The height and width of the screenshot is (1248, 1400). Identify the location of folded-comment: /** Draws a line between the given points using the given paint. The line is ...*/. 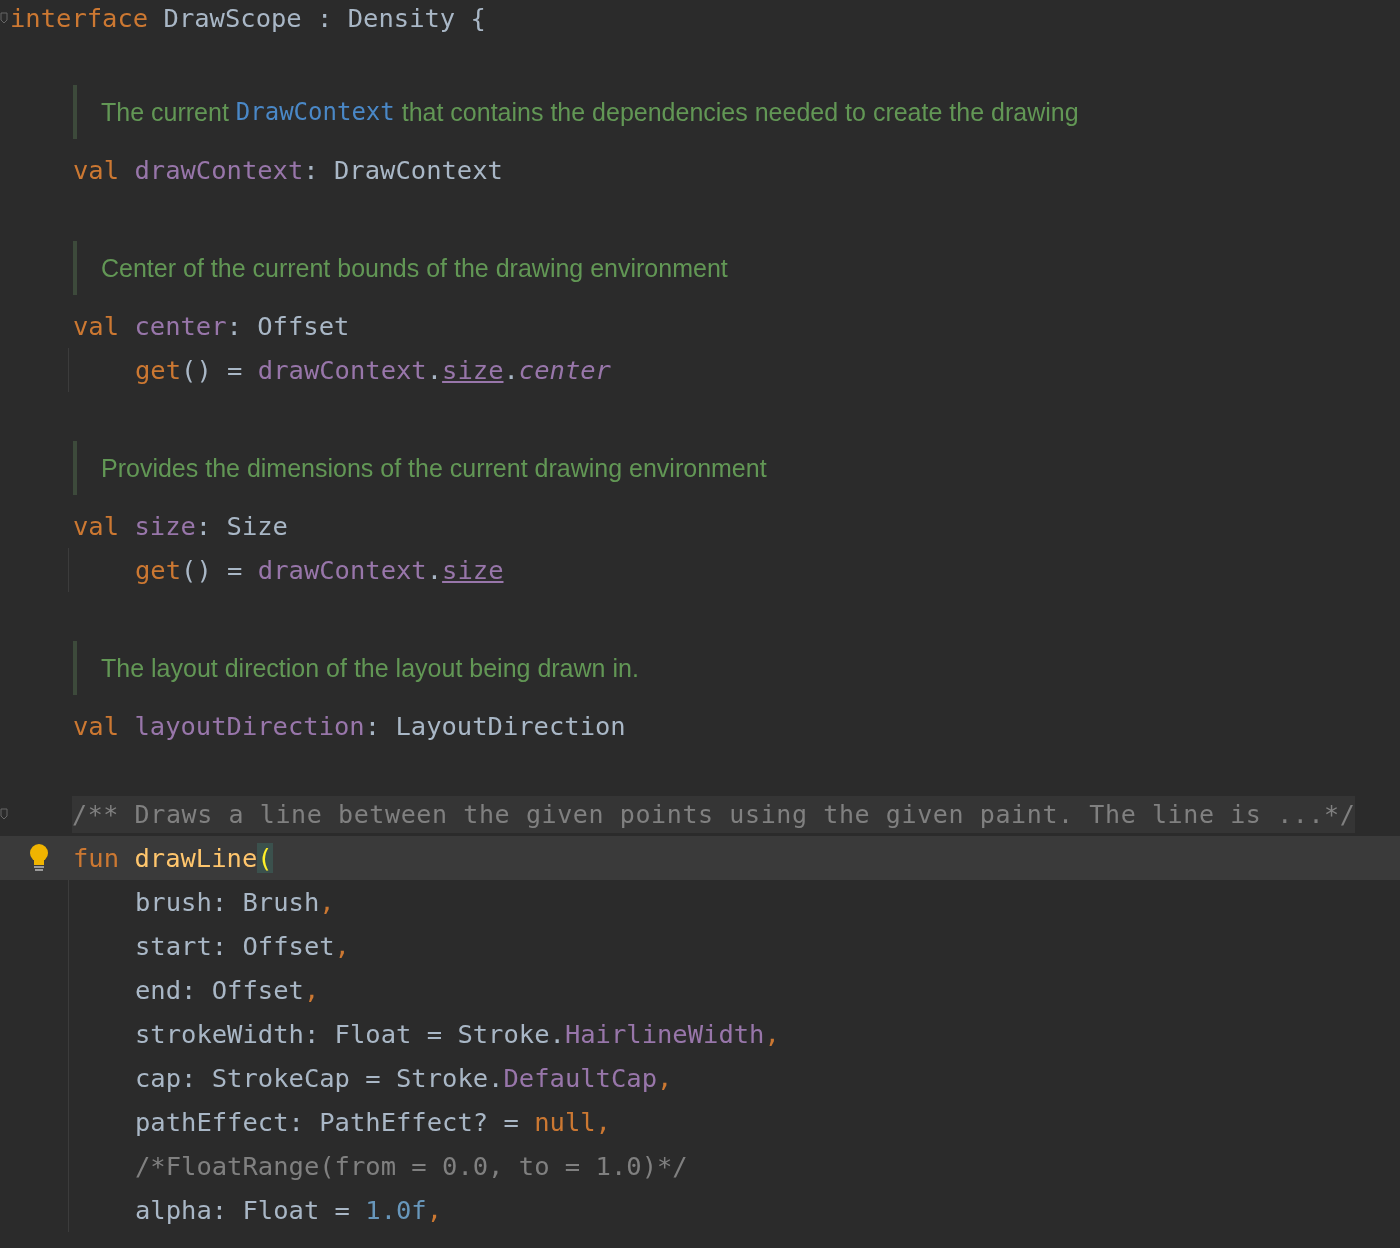
(714, 814).